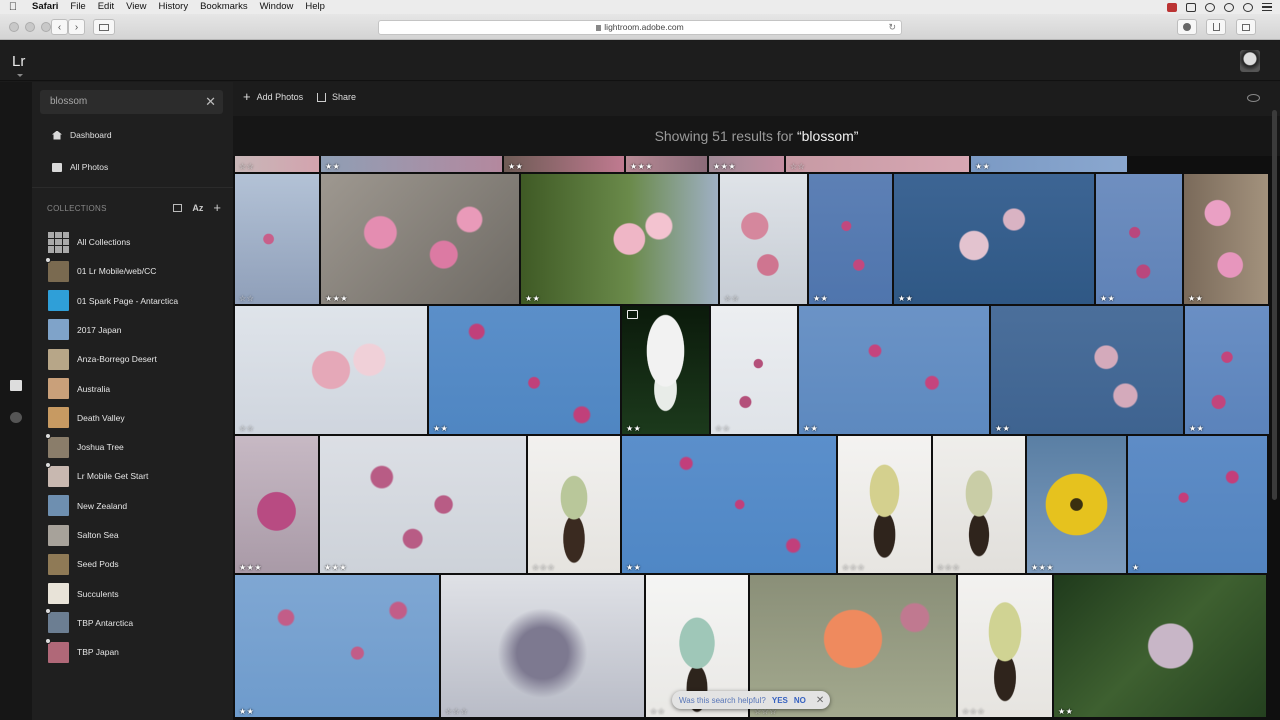  What do you see at coordinates (892, 27) in the screenshot?
I see `reload-icon: ↻` at bounding box center [892, 27].